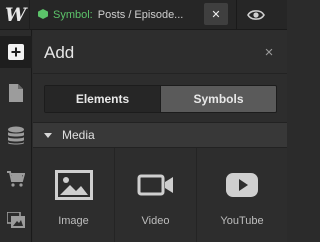 The height and width of the screenshot is (242, 320). I want to click on pages-button, so click(16, 93).